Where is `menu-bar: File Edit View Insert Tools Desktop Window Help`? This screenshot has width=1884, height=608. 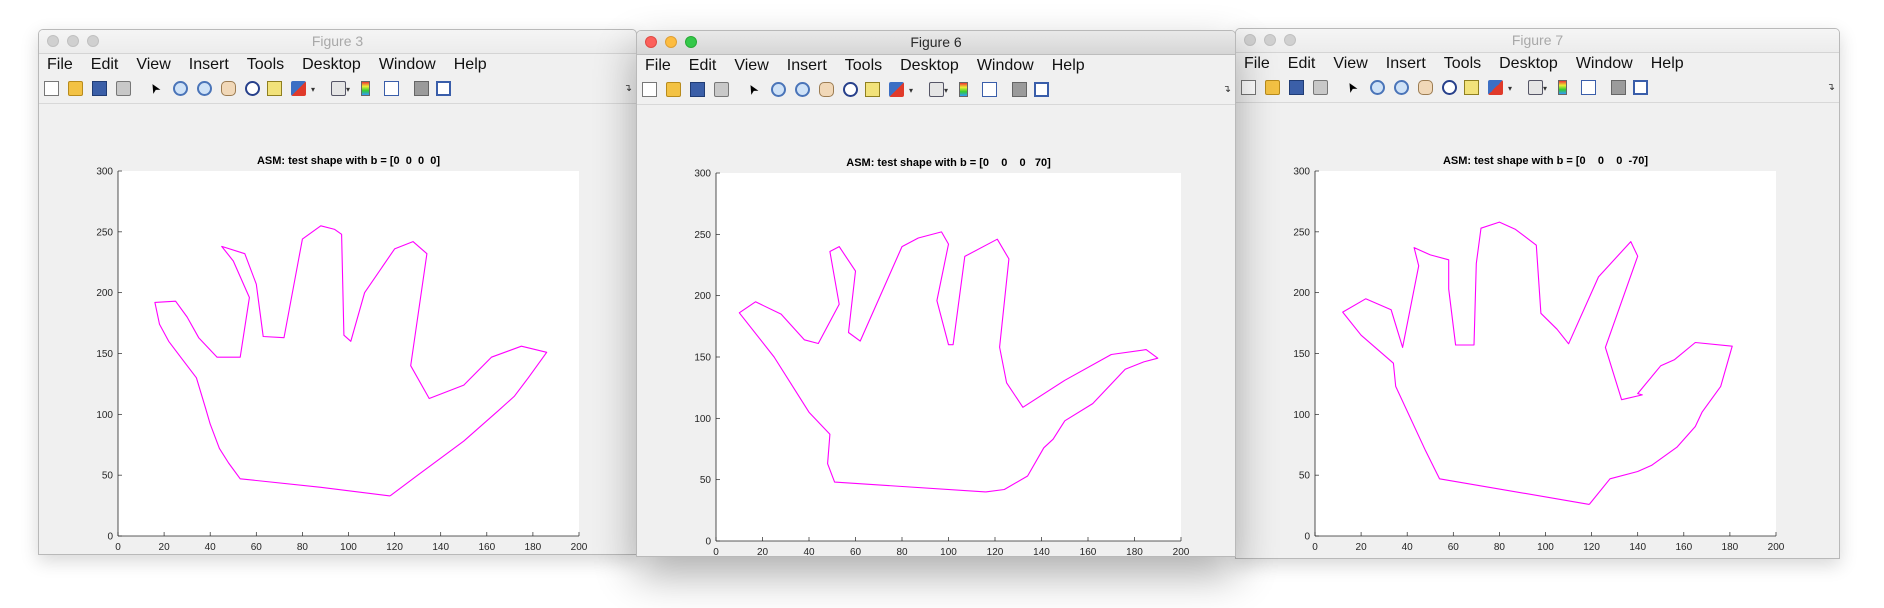
menu-bar: File Edit View Insert Tools Desktop Window Help is located at coordinates (936, 66).